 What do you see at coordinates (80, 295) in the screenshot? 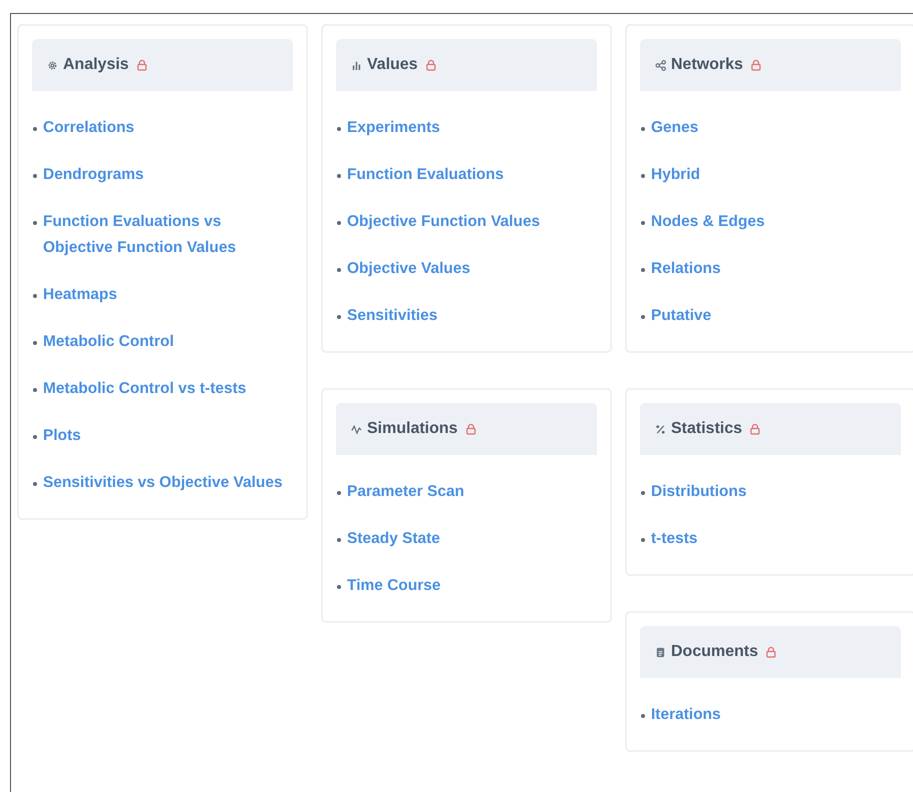
I see `category-link: Heatmaps` at bounding box center [80, 295].